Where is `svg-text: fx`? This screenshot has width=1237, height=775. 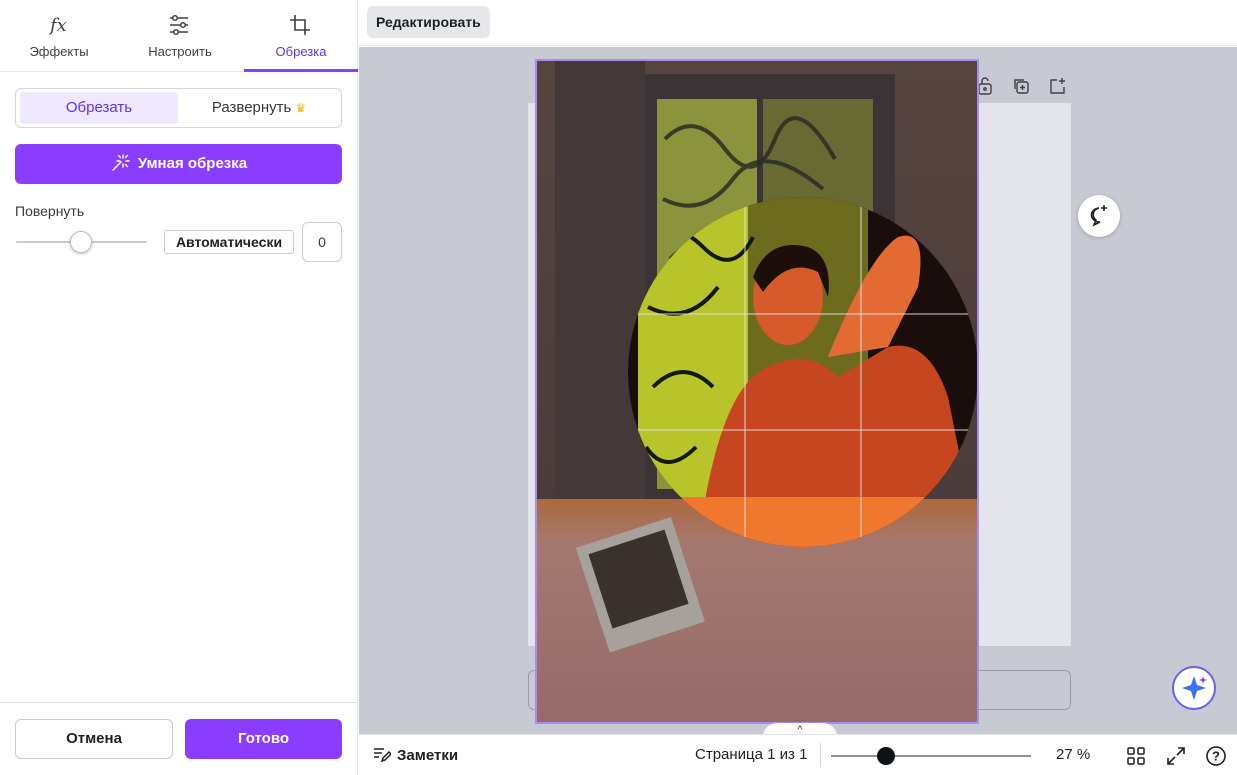
svg-text: fx is located at coordinates (57, 25).